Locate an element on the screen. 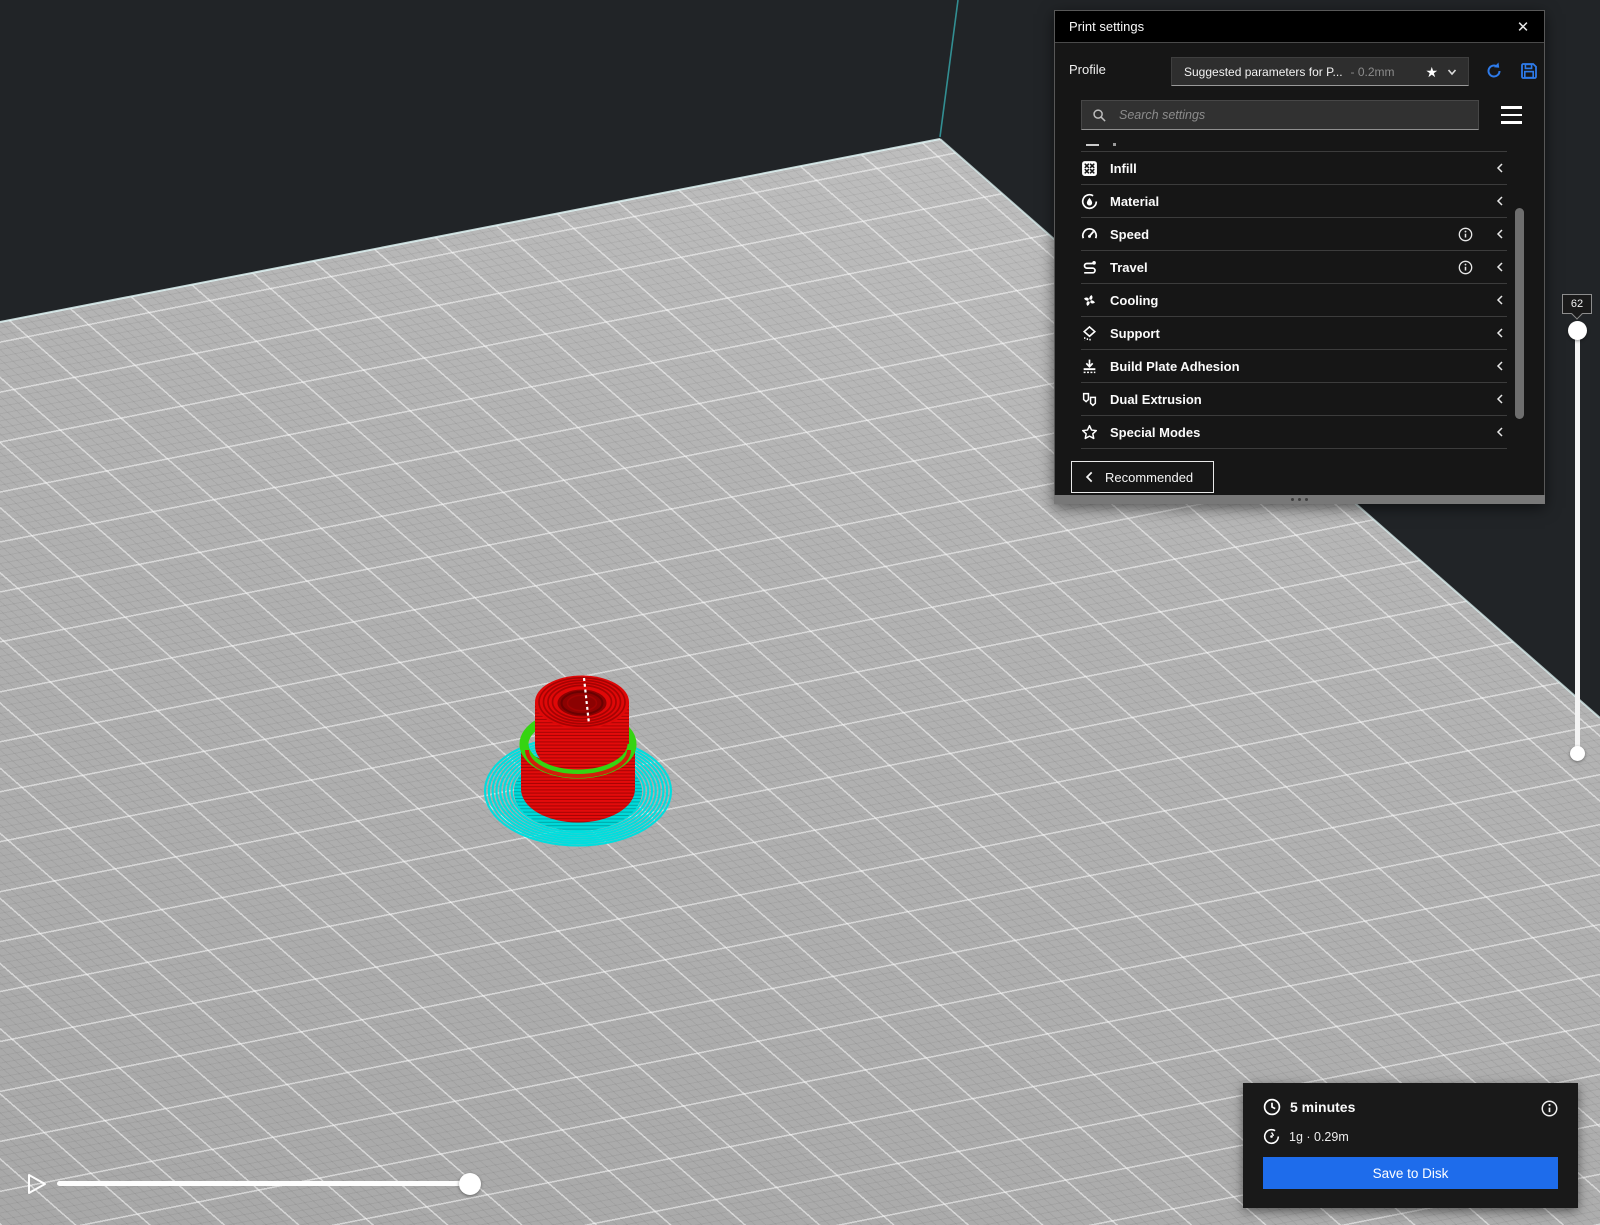 Image resolution: width=1600 pixels, height=1225 pixels. material-usage-row: 1g · 0.29m is located at coordinates (1306, 1136).